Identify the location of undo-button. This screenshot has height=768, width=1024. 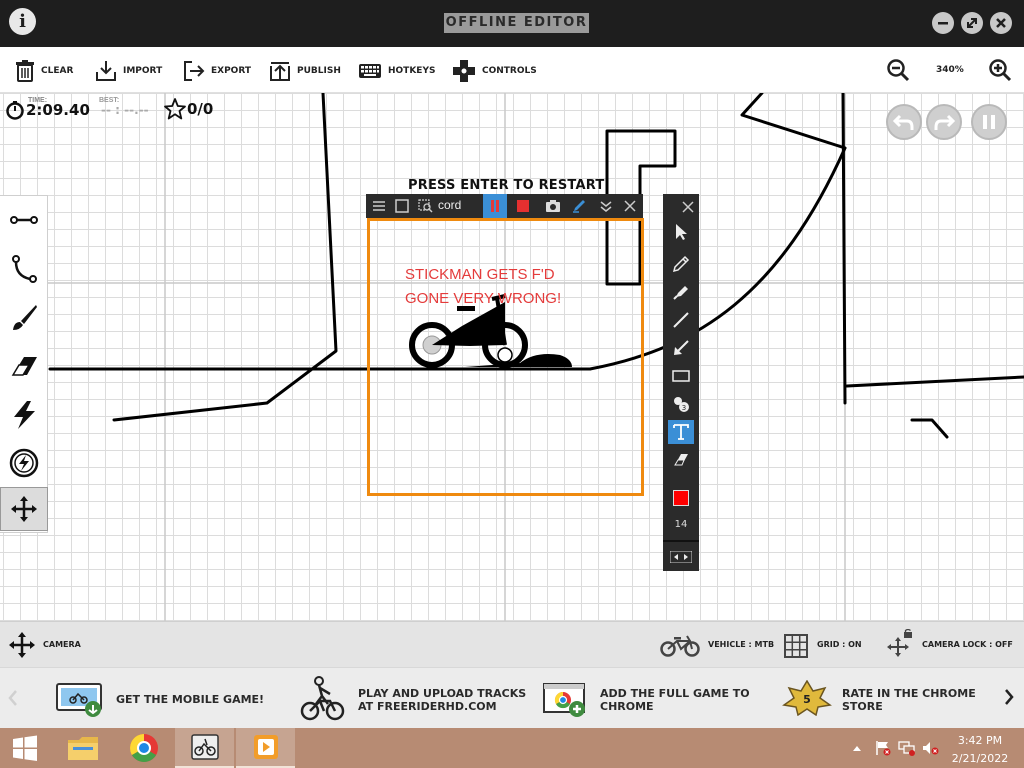
(904, 122).